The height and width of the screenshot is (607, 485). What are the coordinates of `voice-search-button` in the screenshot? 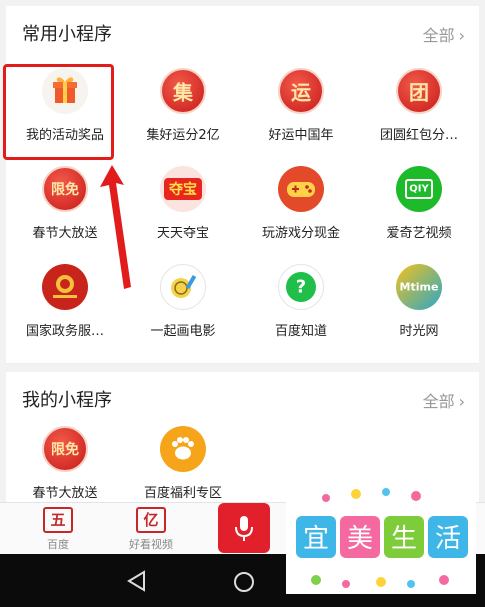 It's located at (244, 528).